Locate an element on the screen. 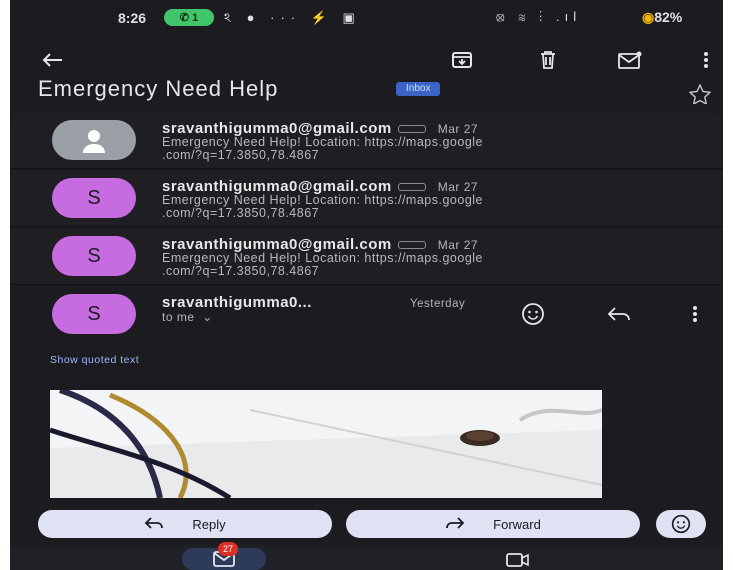 The height and width of the screenshot is (570, 733). call-pill: ✆ 1 is located at coordinates (189, 17).